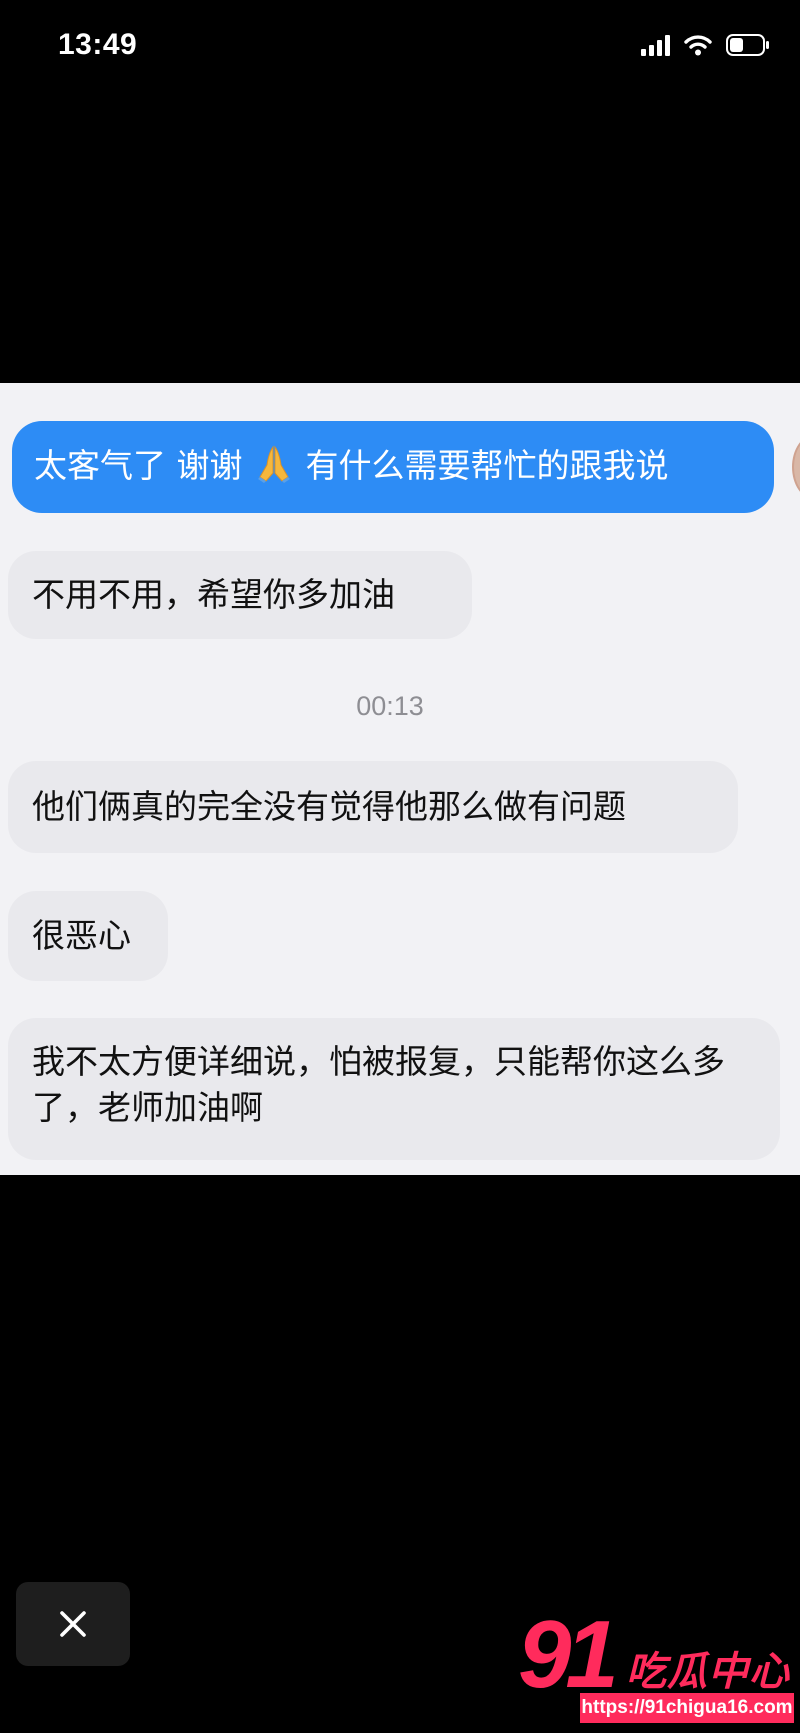 The width and height of the screenshot is (800, 1733). Describe the element at coordinates (487, 465) in the screenshot. I see `message-text: 有什么需要帮忙的跟我说` at that location.